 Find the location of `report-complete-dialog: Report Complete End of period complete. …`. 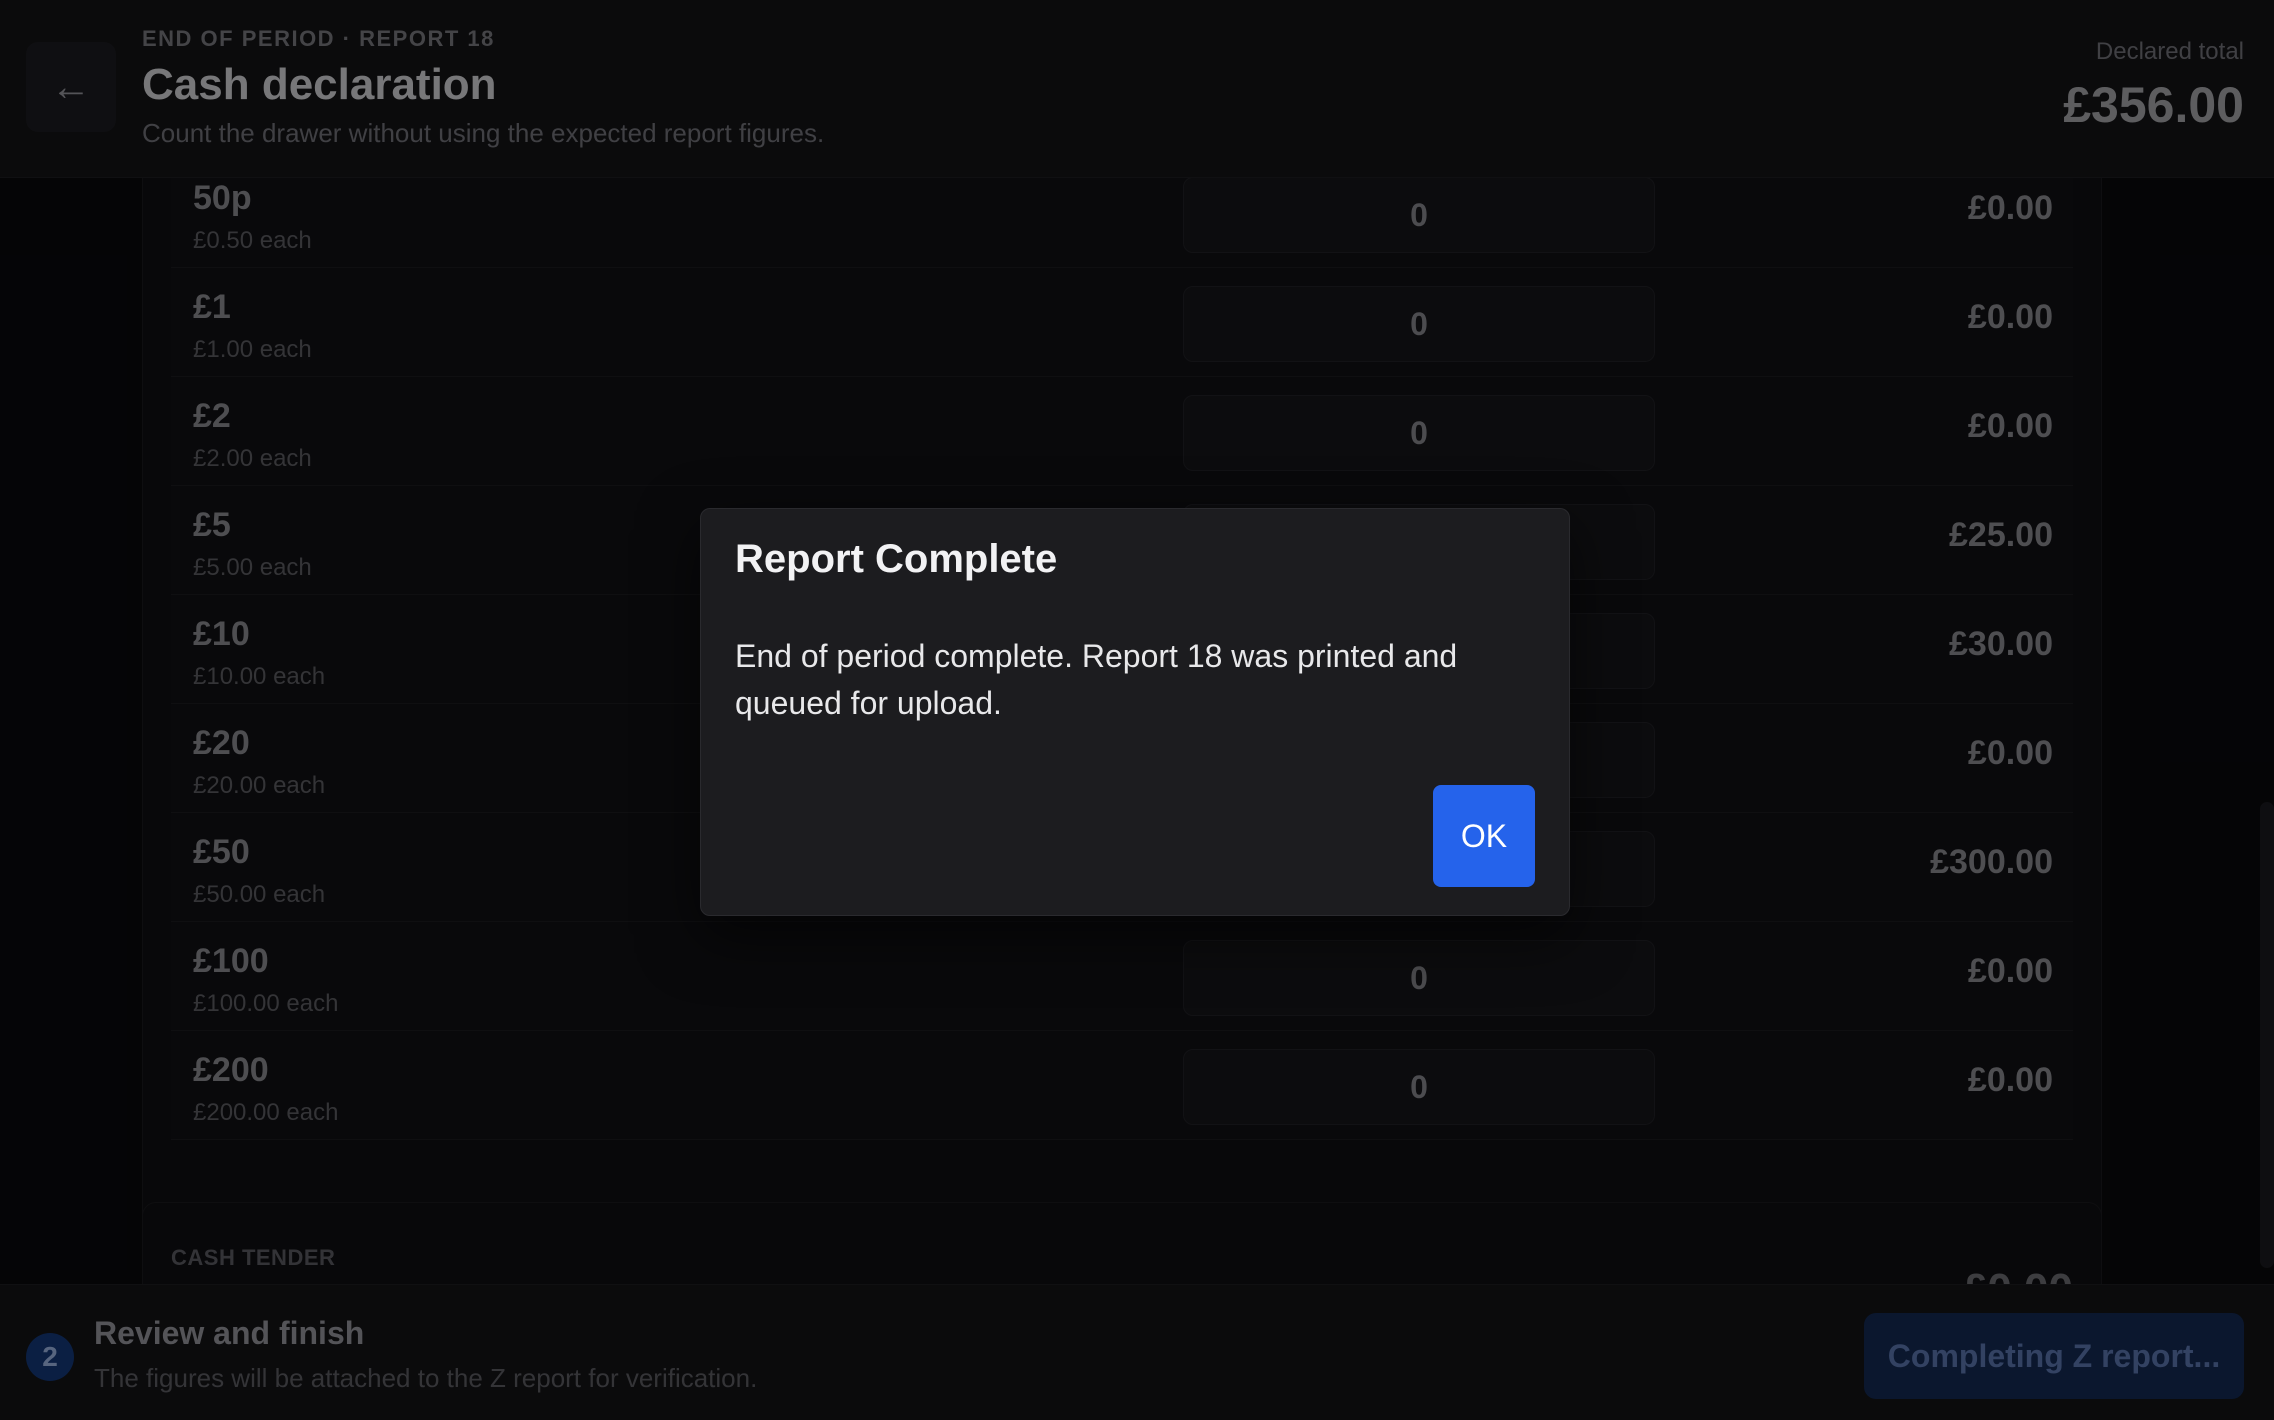

report-complete-dialog: Report Complete End of period complete. … is located at coordinates (1135, 712).